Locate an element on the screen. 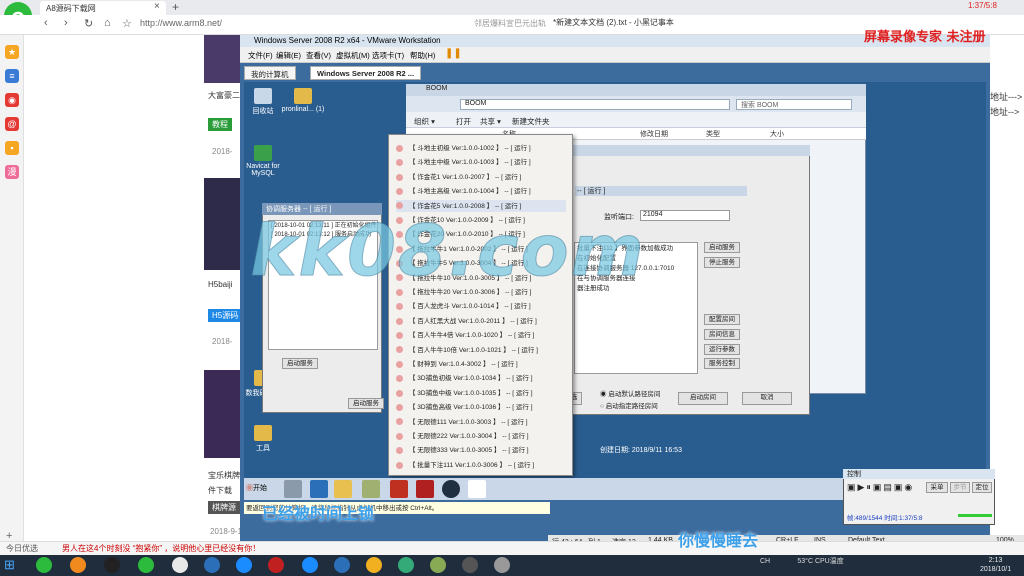 This screenshot has height=576, width=1024. column-type: 类型 is located at coordinates (713, 134).